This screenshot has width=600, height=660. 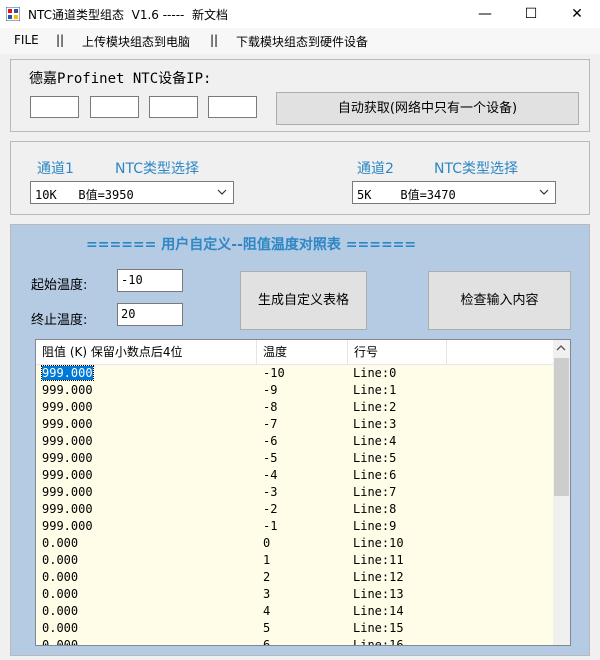 I want to click on menu-file: FILE, so click(x=26, y=40).